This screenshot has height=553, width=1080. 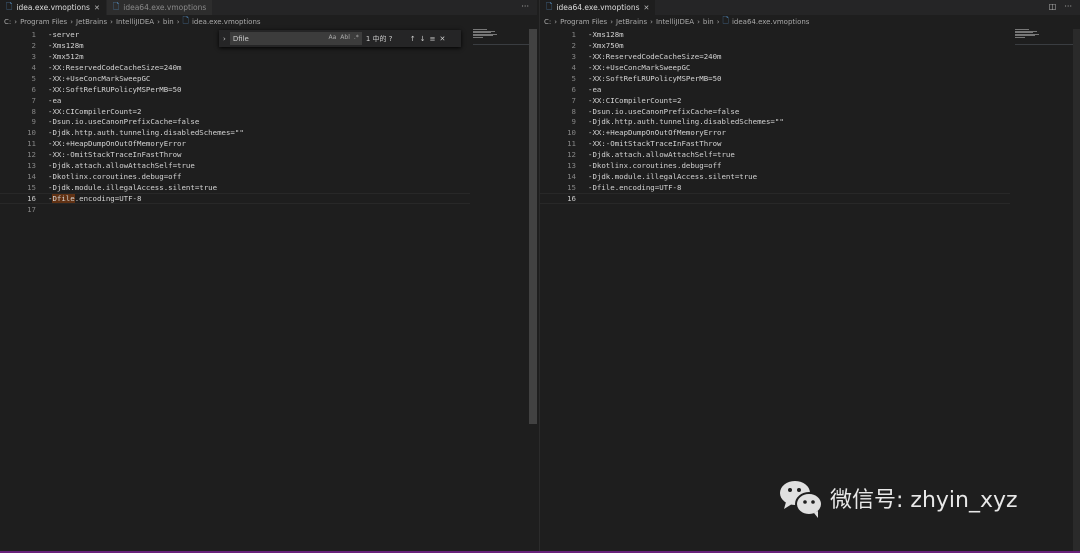 I want to click on code-line: 16 -Dfile.encoding=UTF-8, so click(x=235, y=198).